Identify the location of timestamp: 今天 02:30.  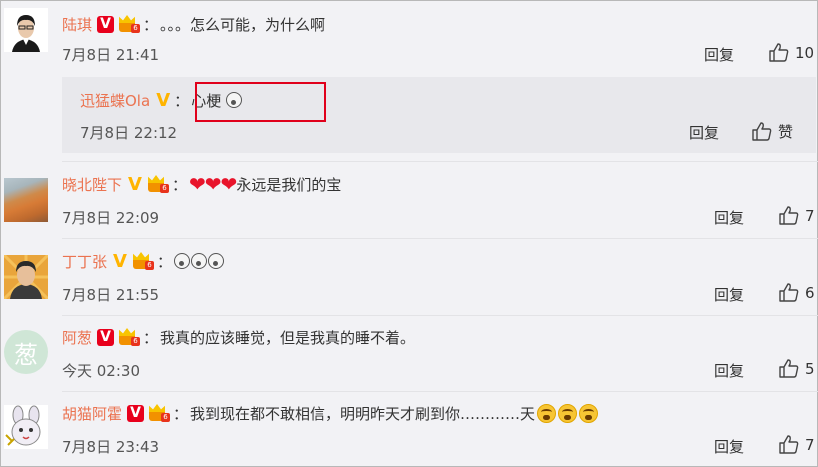
(101, 371).